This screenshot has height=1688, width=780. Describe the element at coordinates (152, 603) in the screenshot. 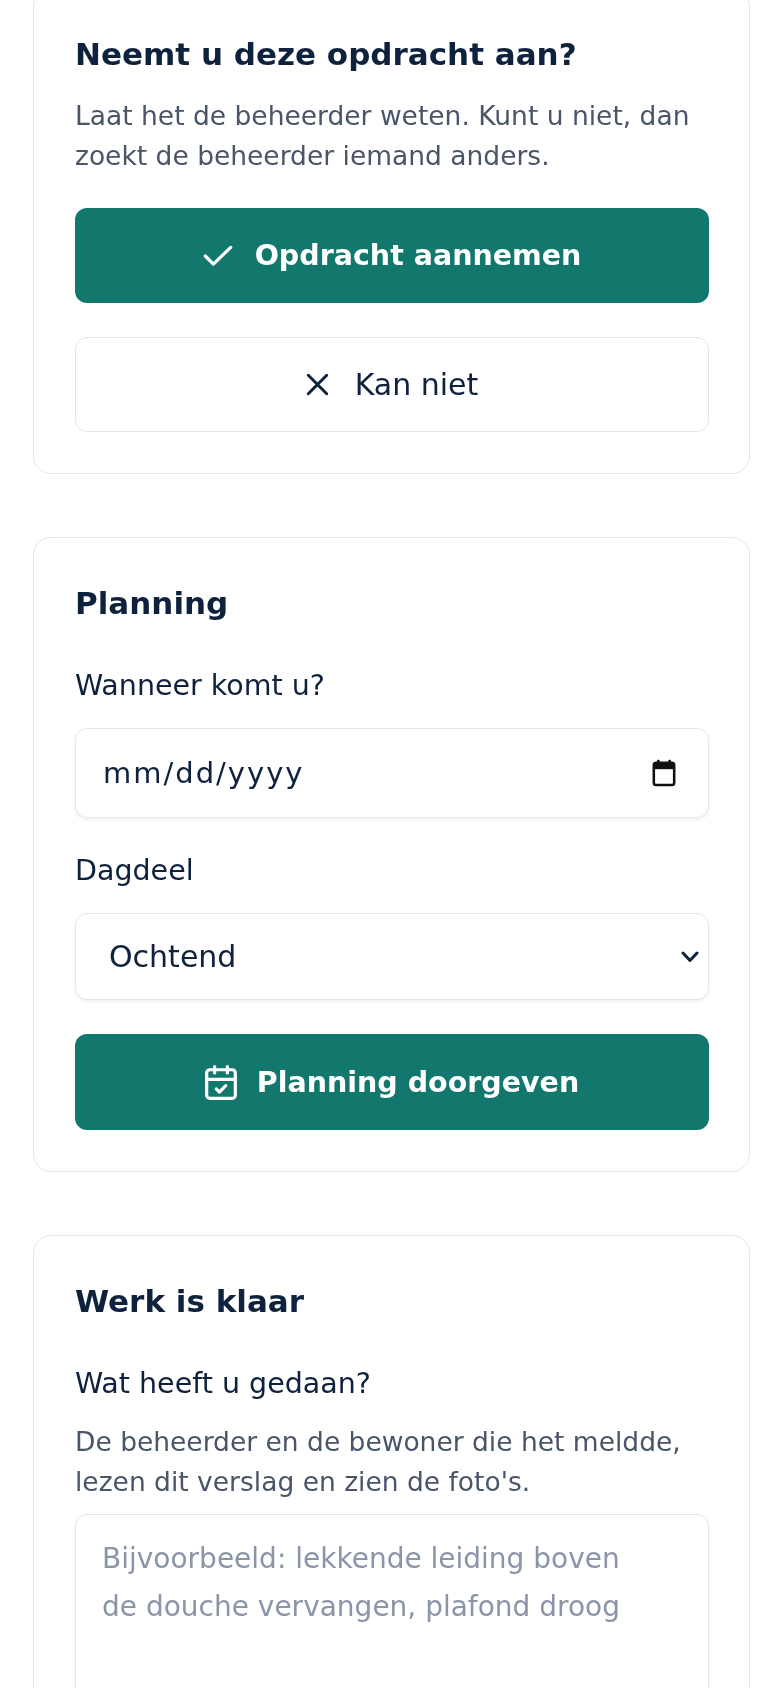

I see `card-title: Planning` at that location.